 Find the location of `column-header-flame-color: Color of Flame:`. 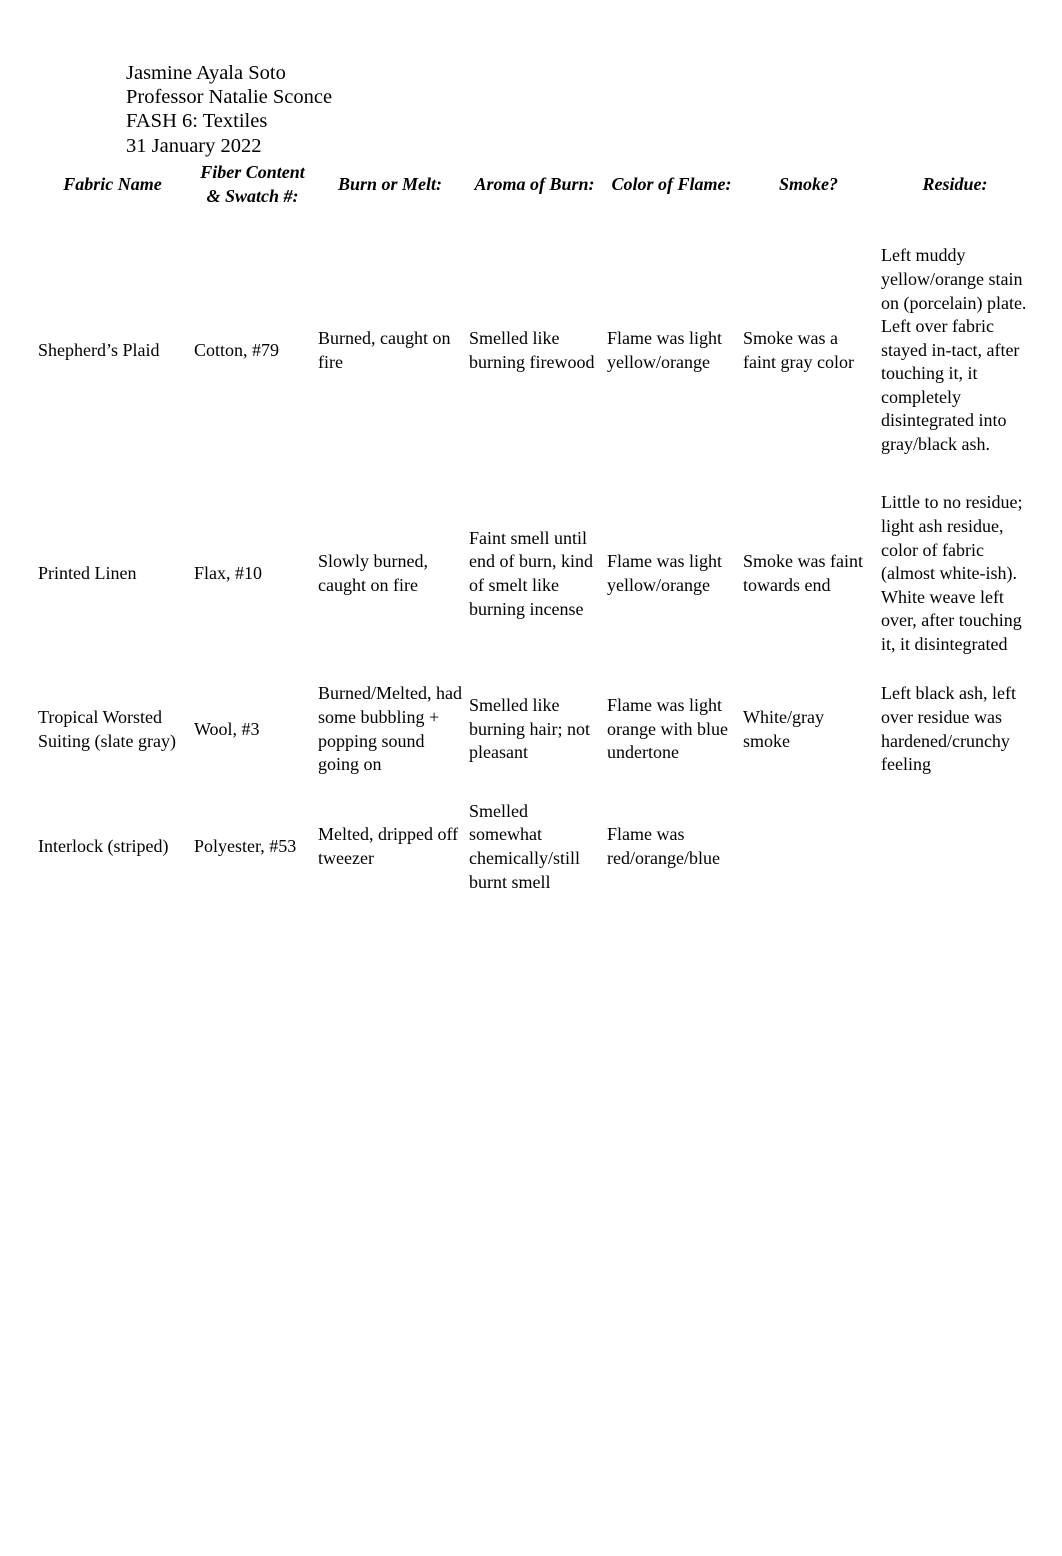

column-header-flame-color: Color of Flame: is located at coordinates (671, 184).